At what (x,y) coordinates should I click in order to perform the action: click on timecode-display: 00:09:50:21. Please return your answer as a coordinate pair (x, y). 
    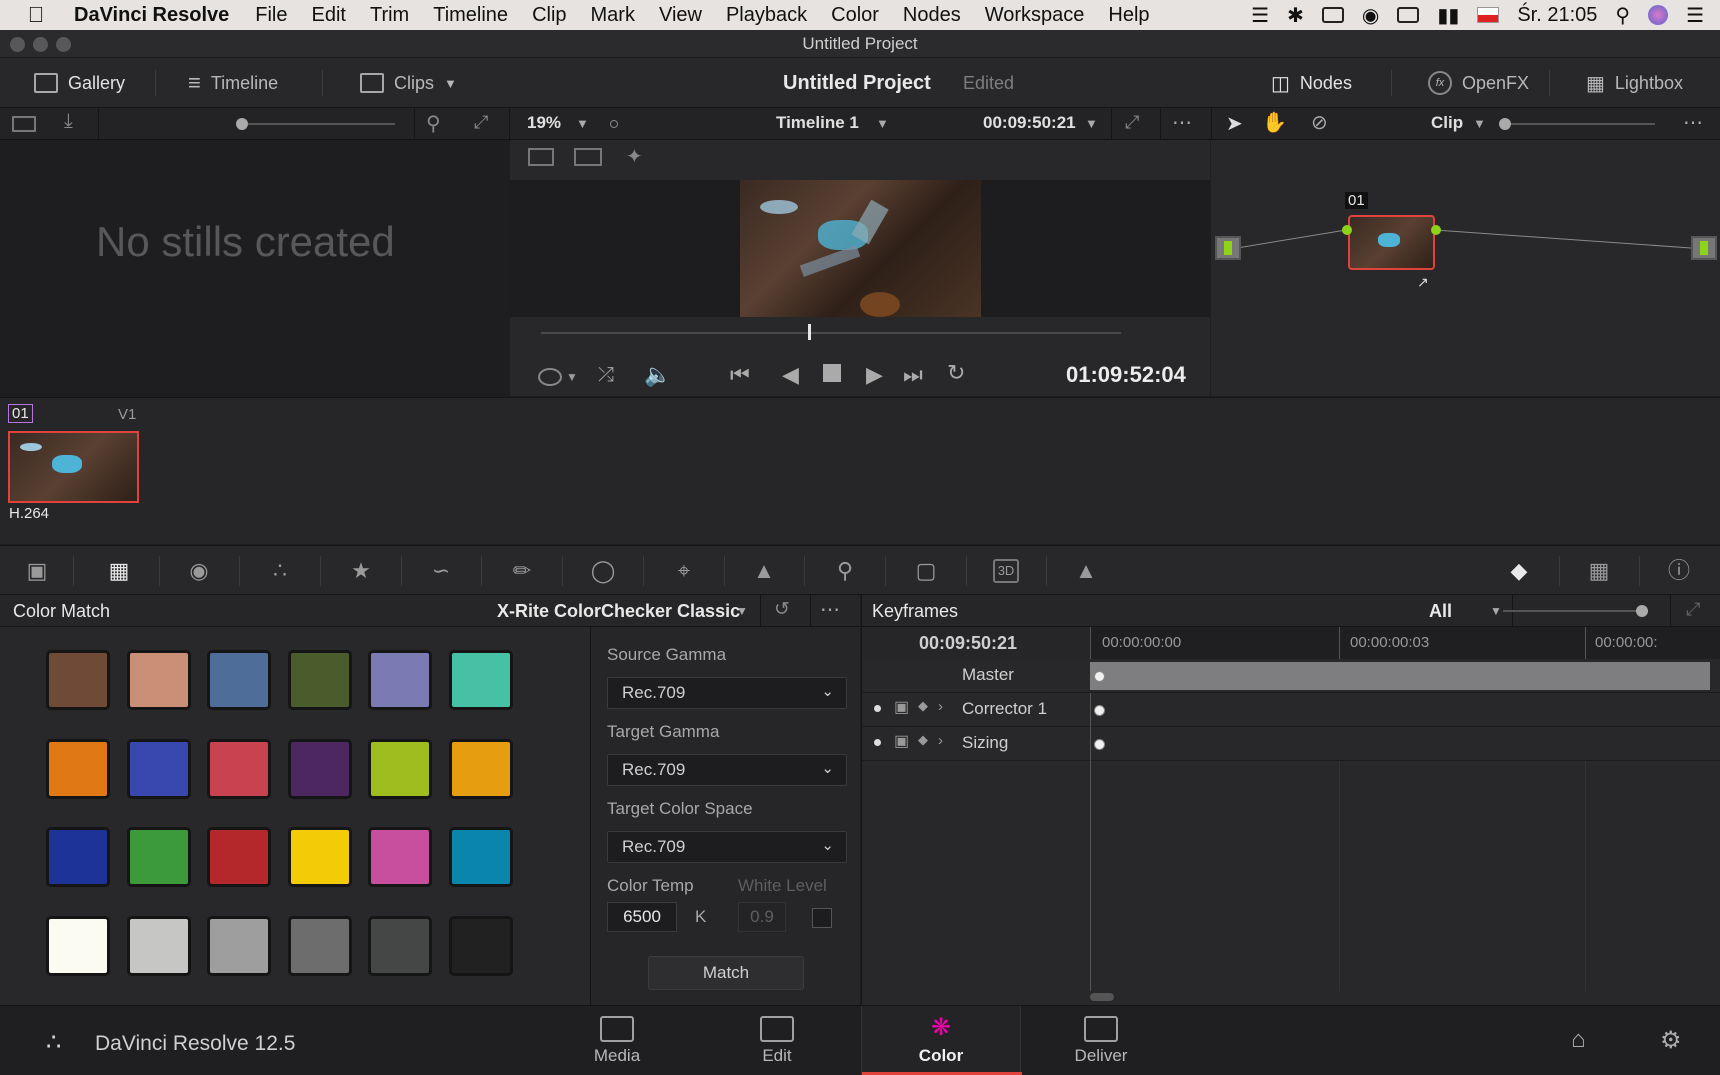
    Looking at the image, I should click on (1029, 123).